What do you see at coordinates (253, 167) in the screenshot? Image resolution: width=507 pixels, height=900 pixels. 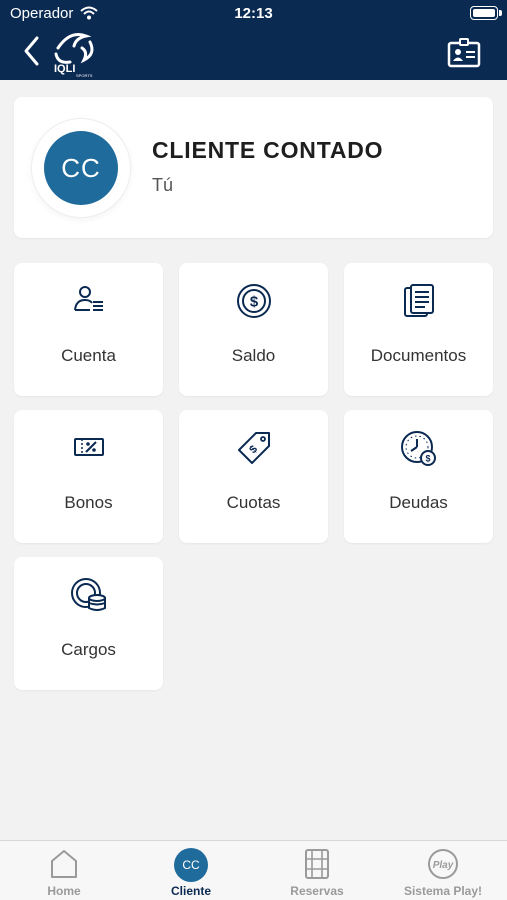 I see `profile-card: CC CLIENTE CONTADO Tú` at bounding box center [253, 167].